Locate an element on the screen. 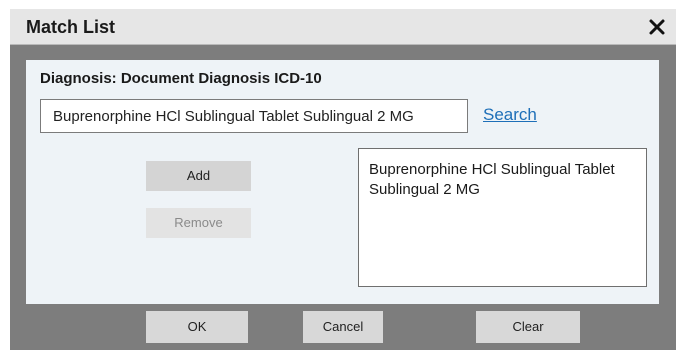  dialog-titlebar: Match List is located at coordinates (343, 27).